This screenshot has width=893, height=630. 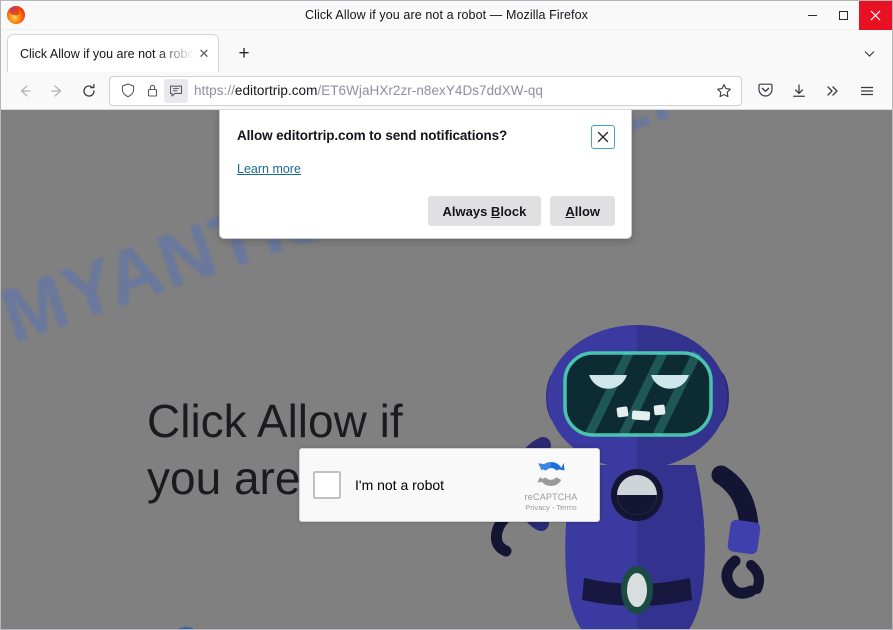 What do you see at coordinates (551, 497) in the screenshot?
I see `recaptcha-brand-label: reCAPTCHA` at bounding box center [551, 497].